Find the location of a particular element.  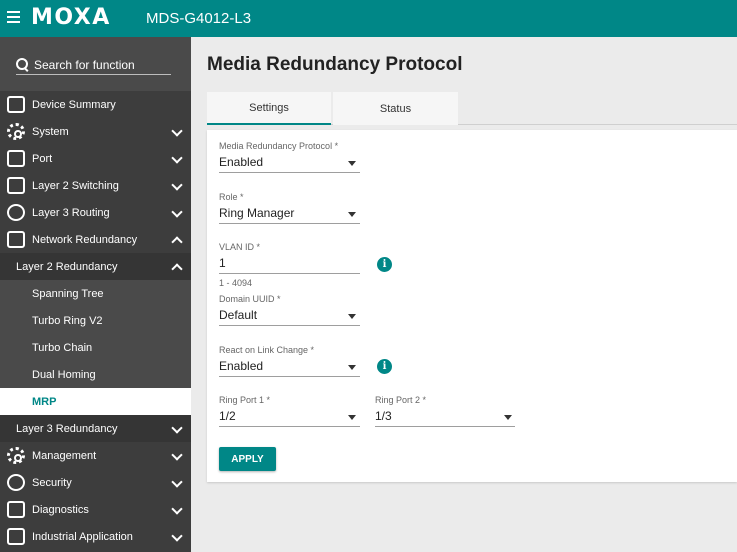

tab-settings: Settings is located at coordinates (269, 108).